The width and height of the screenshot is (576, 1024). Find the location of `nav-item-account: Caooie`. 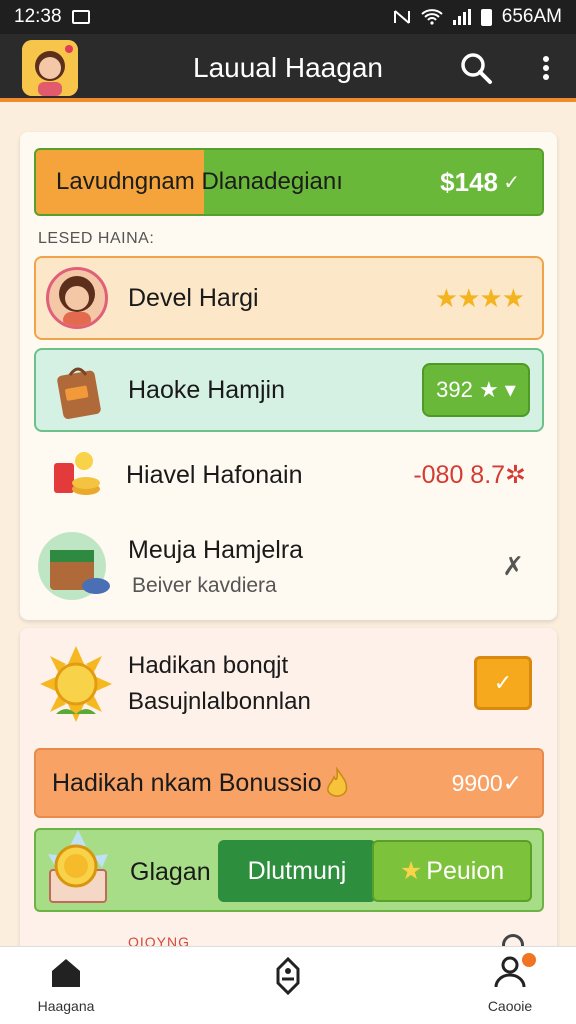

nav-item-account: Caooie is located at coordinates (510, 983).